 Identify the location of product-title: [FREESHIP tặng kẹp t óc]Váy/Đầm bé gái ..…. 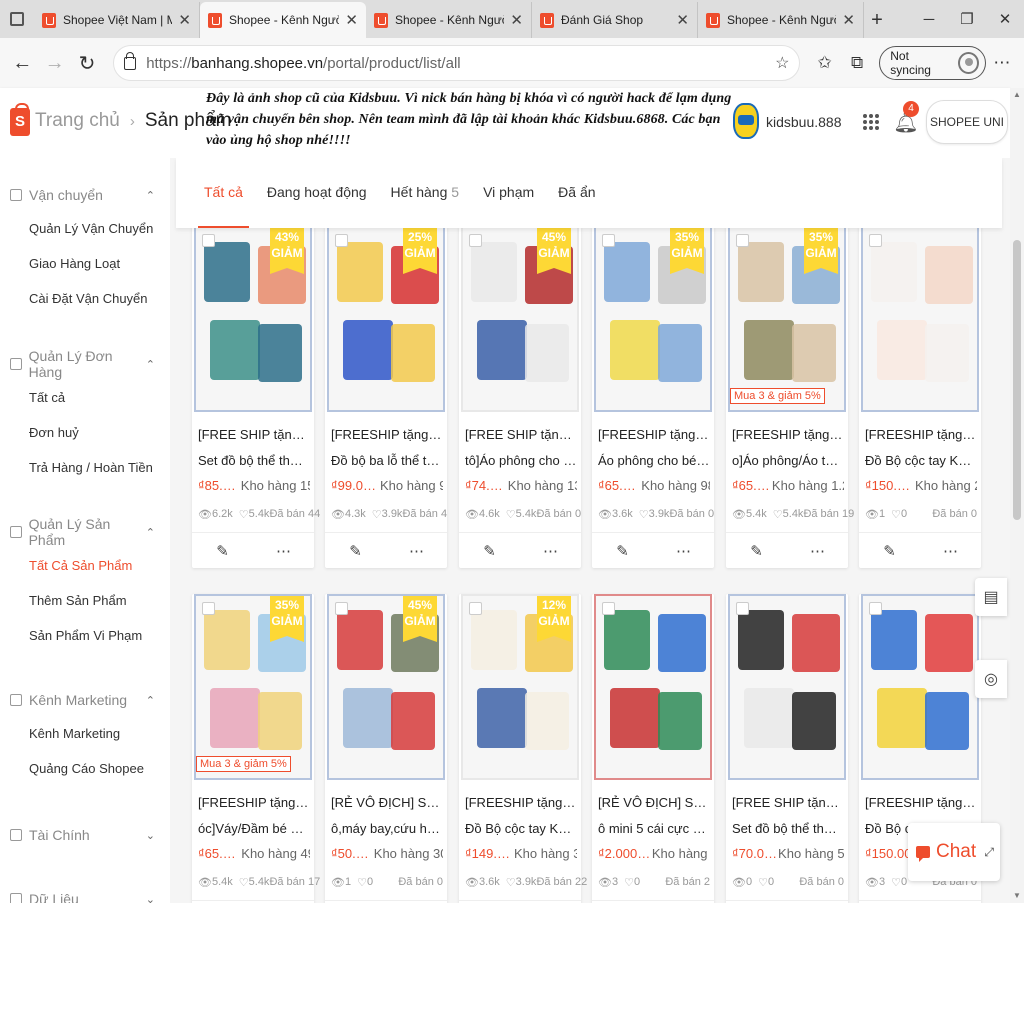
(254, 816).